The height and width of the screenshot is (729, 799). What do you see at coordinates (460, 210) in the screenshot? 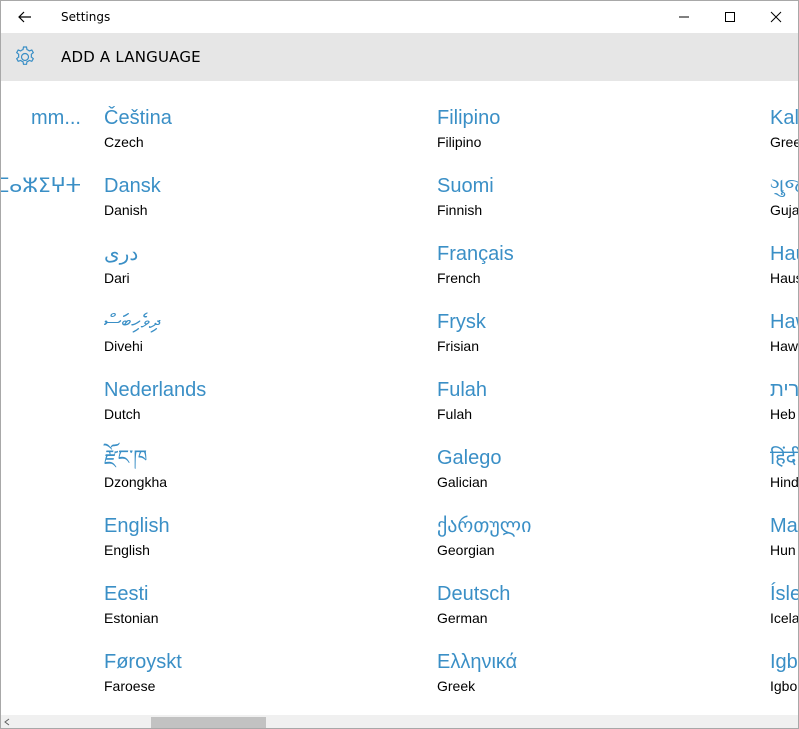
I see `language-english-name: Finnish` at bounding box center [460, 210].